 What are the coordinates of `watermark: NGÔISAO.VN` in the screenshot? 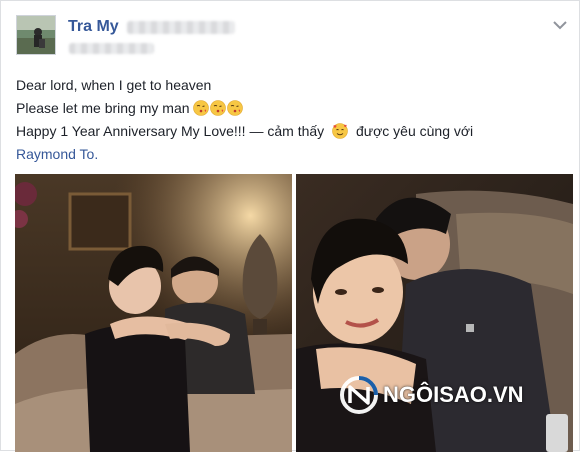 It's located at (431, 395).